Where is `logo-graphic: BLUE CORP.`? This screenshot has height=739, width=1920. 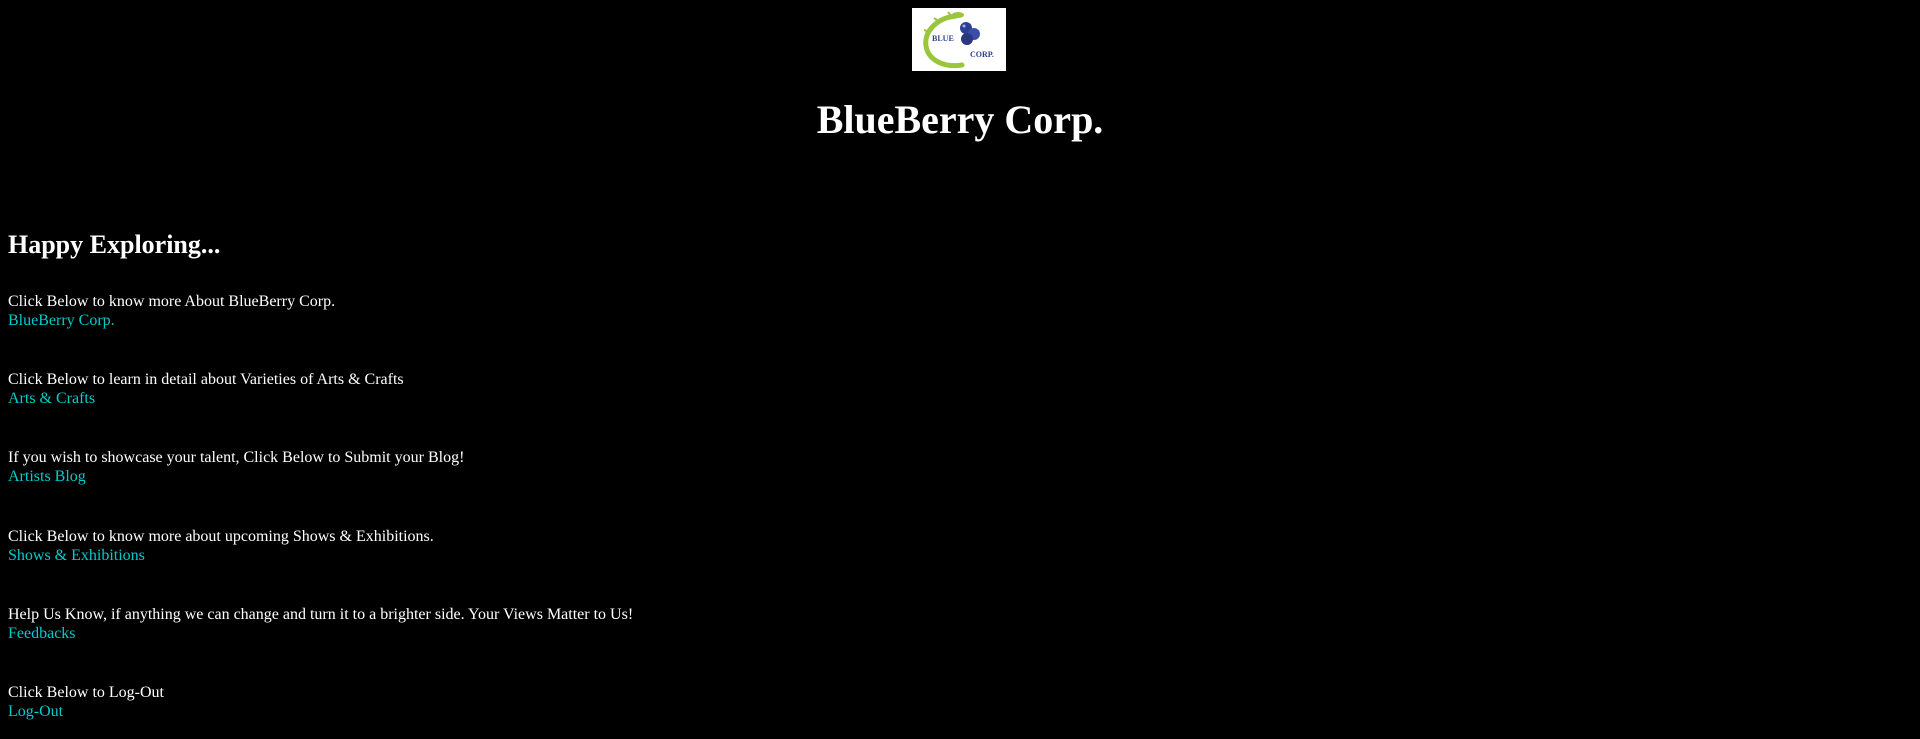
logo-graphic: BLUE CORP. is located at coordinates (959, 39).